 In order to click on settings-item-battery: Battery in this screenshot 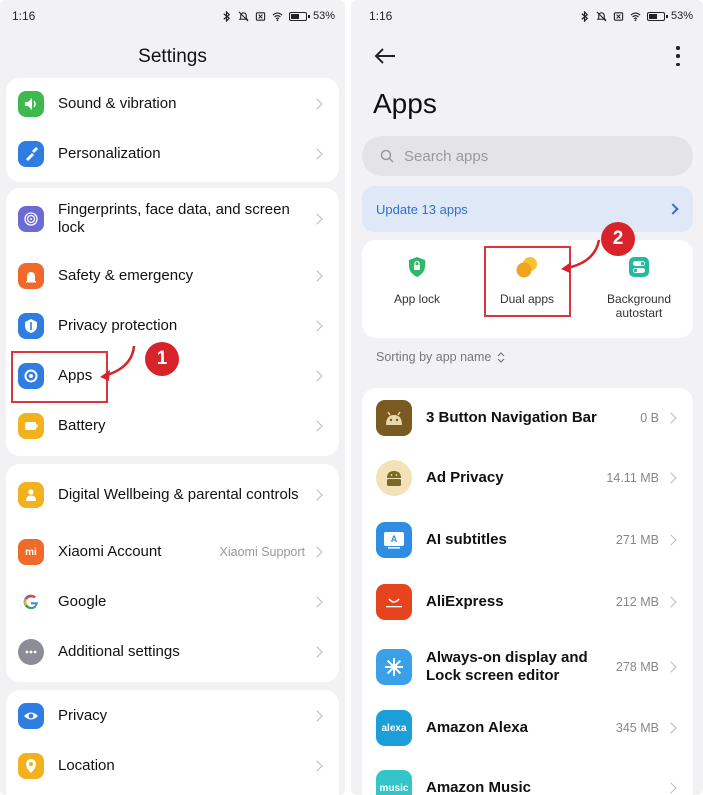, I will do `click(172, 426)`.